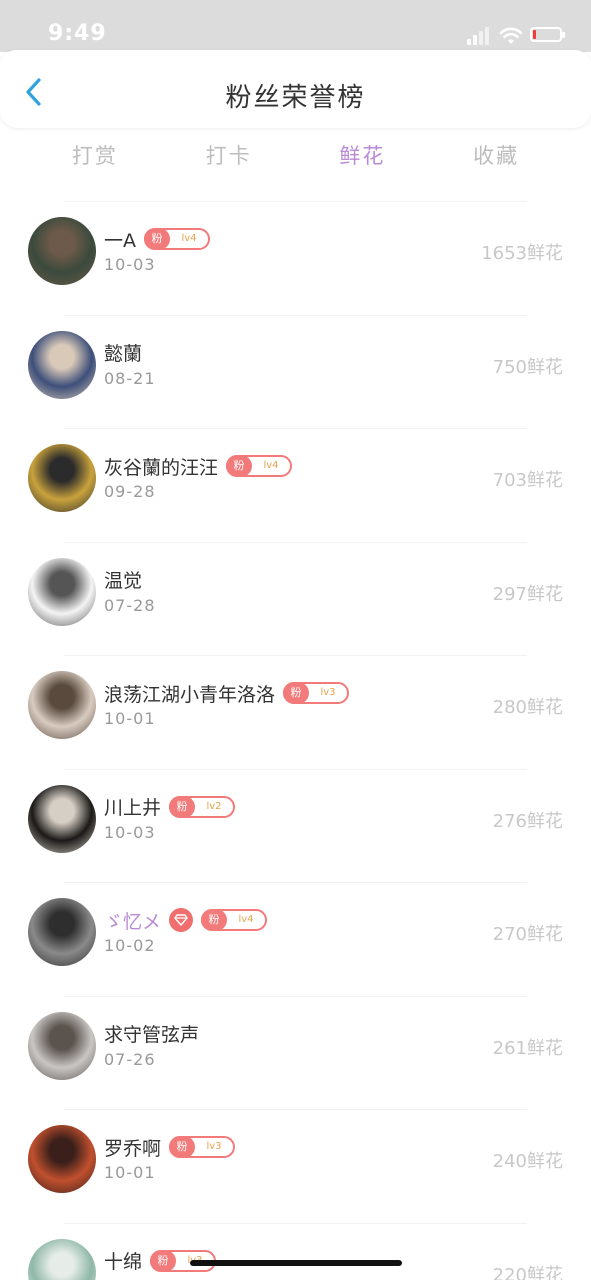  What do you see at coordinates (527, 707) in the screenshot?
I see `flower-count: 280鲜花` at bounding box center [527, 707].